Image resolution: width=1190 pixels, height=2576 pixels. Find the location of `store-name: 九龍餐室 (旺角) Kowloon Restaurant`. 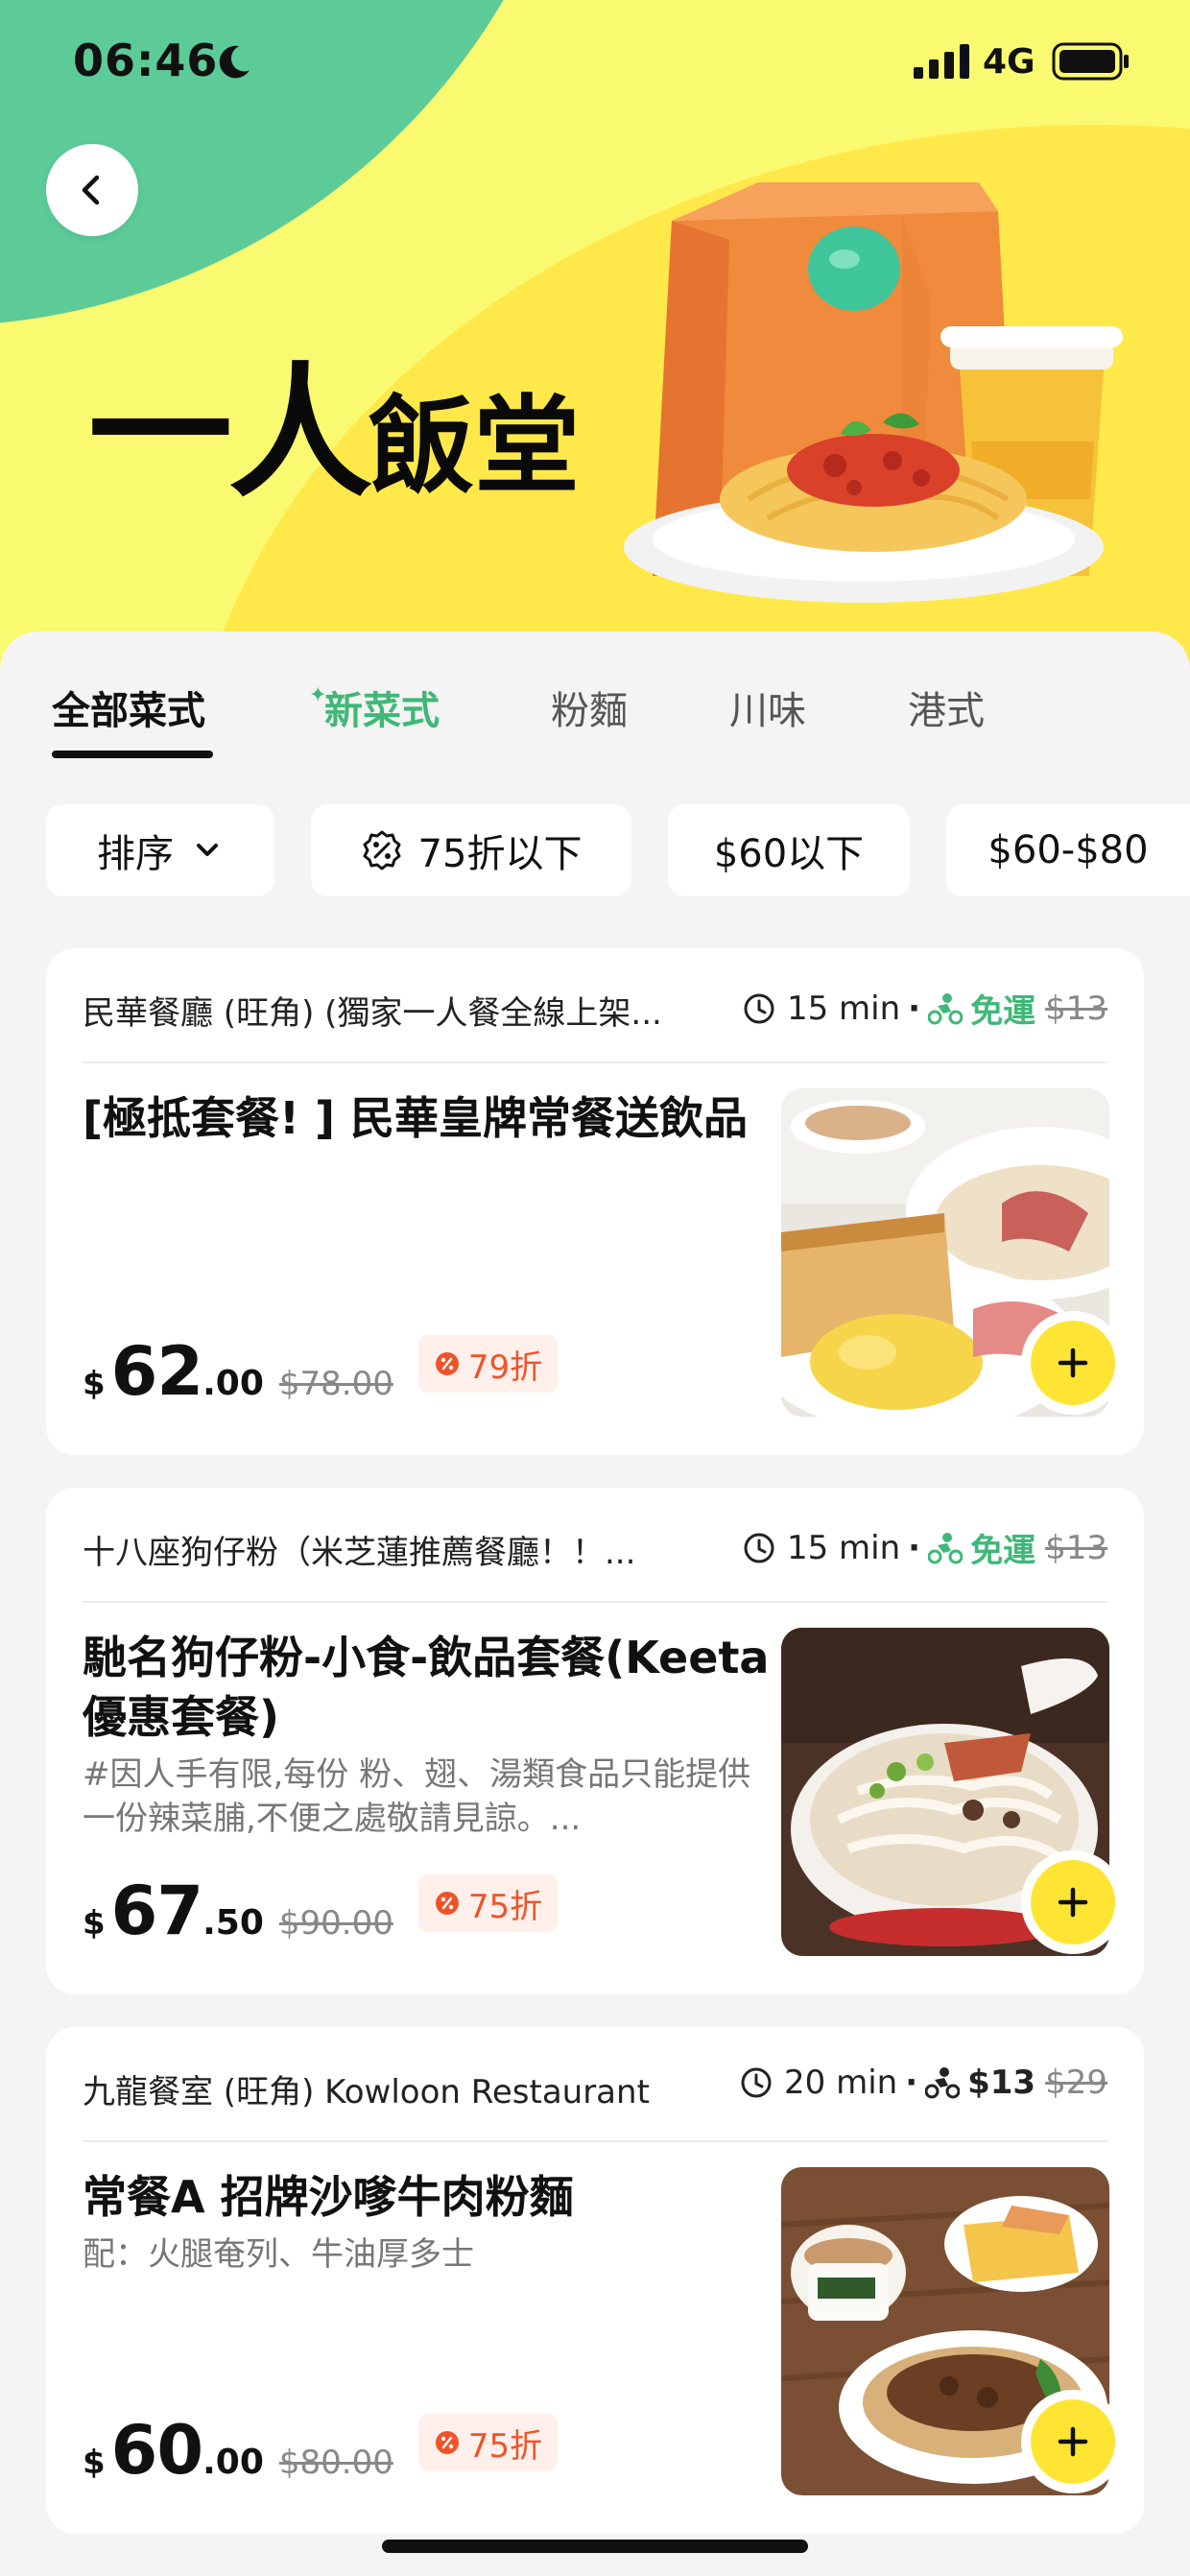

store-name: 九龍餐室 (旺角) Kowloon Restaurant is located at coordinates (367, 2088).